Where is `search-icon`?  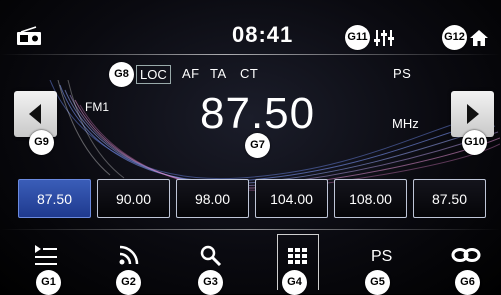 search-icon is located at coordinates (211, 255).